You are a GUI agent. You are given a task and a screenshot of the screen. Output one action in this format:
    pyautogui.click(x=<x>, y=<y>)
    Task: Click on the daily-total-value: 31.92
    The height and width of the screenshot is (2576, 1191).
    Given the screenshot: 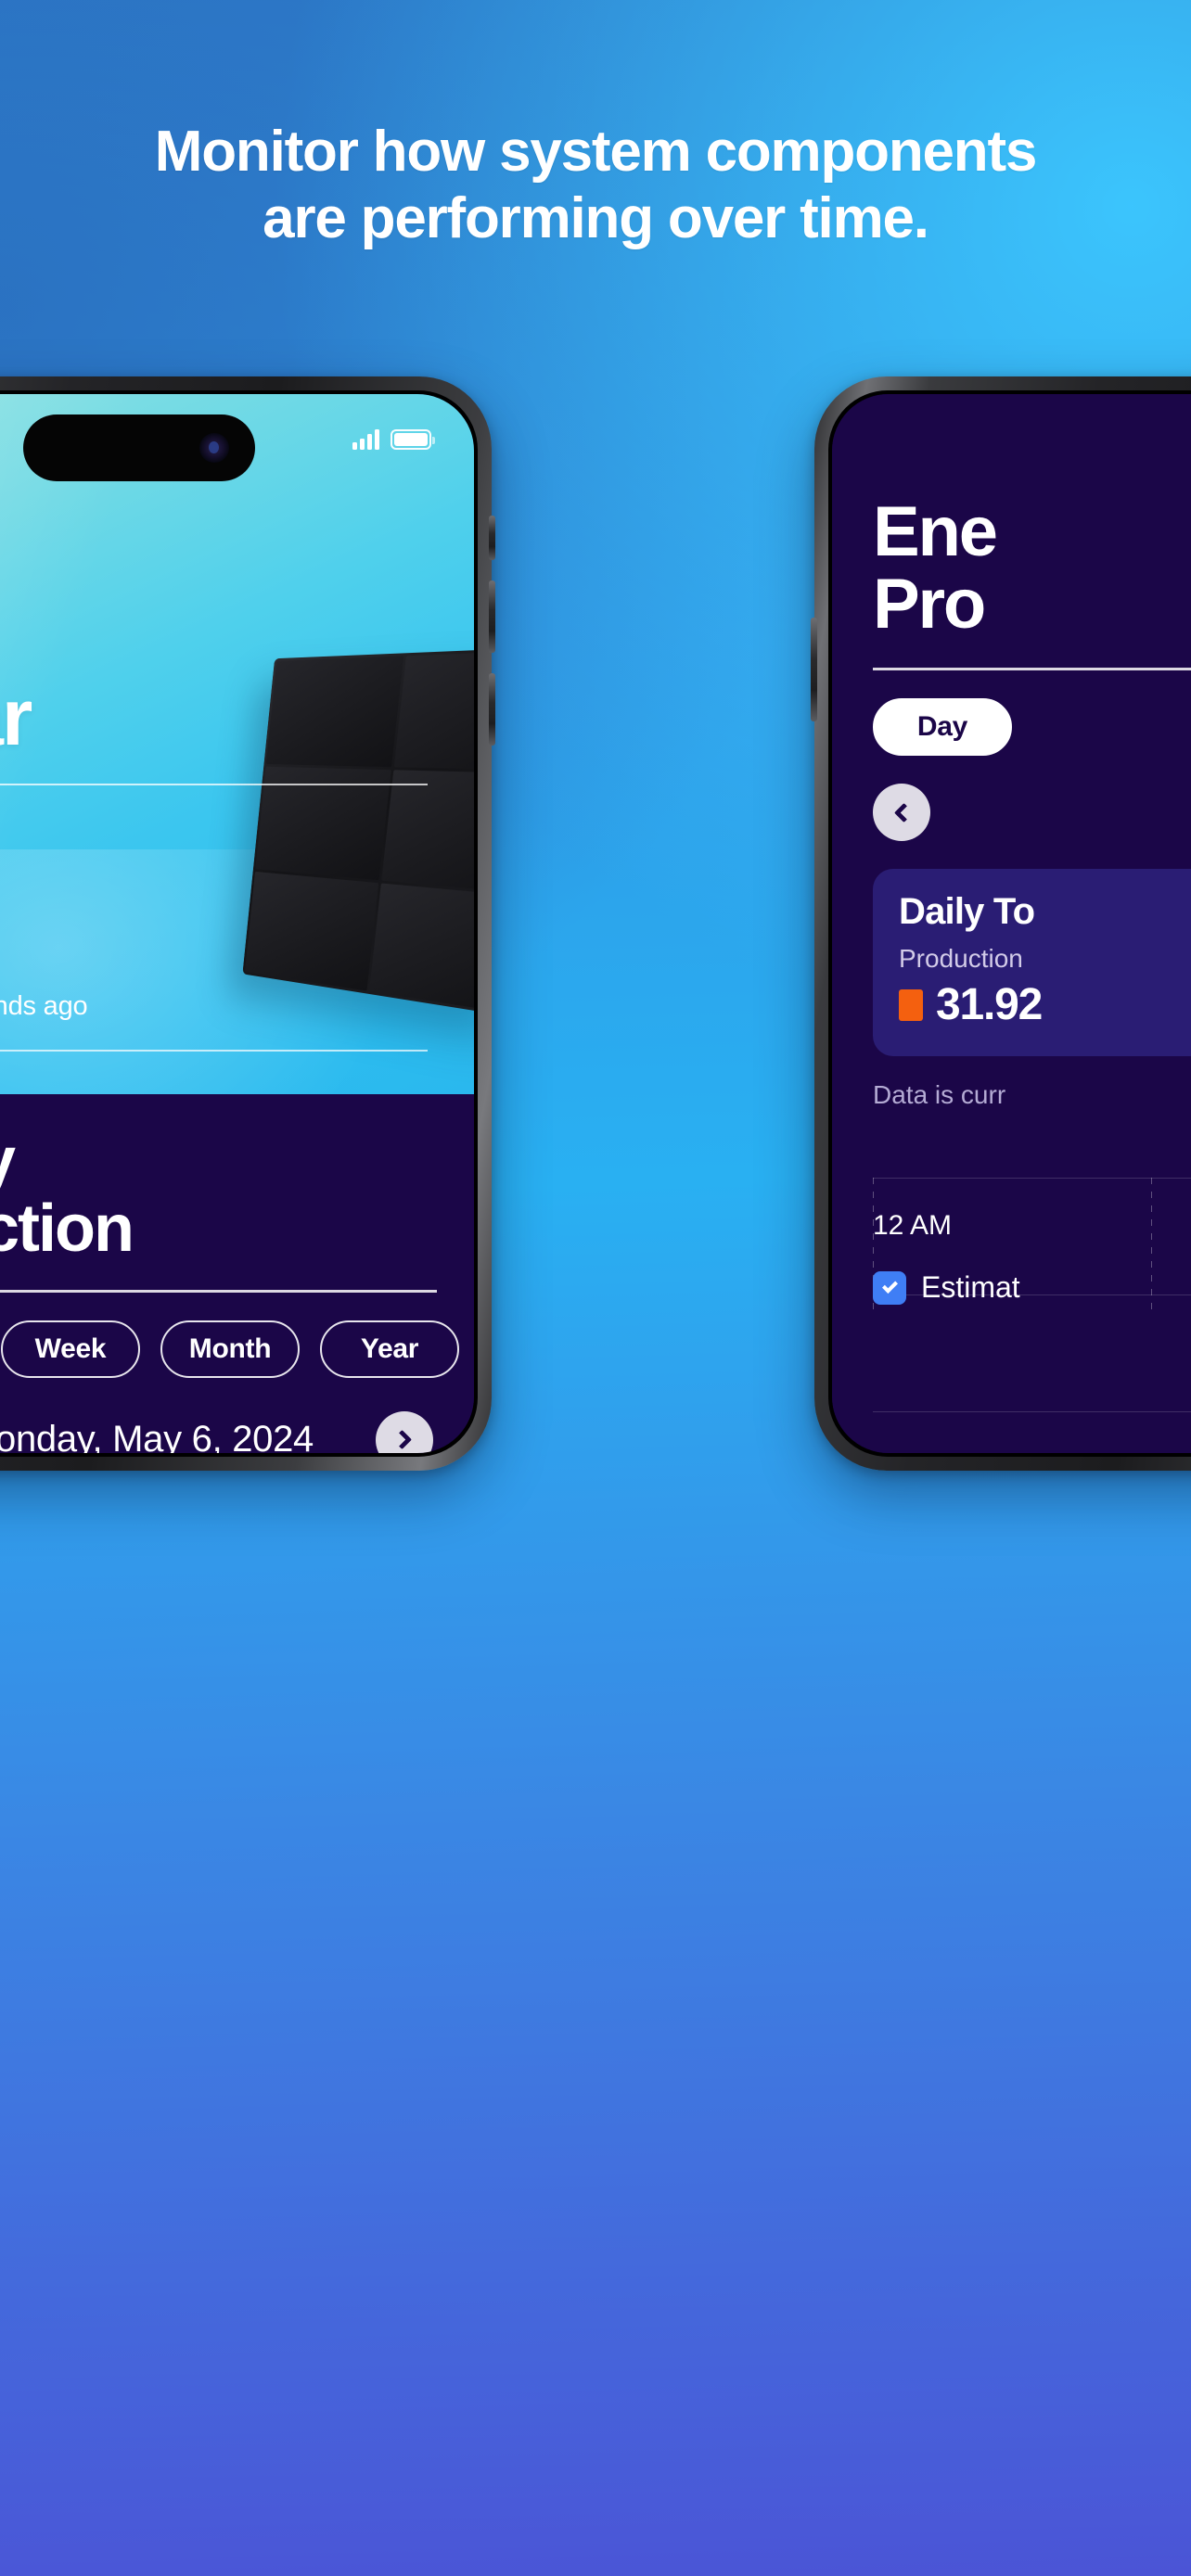 What is the action you would take?
    pyautogui.click(x=989, y=1005)
    